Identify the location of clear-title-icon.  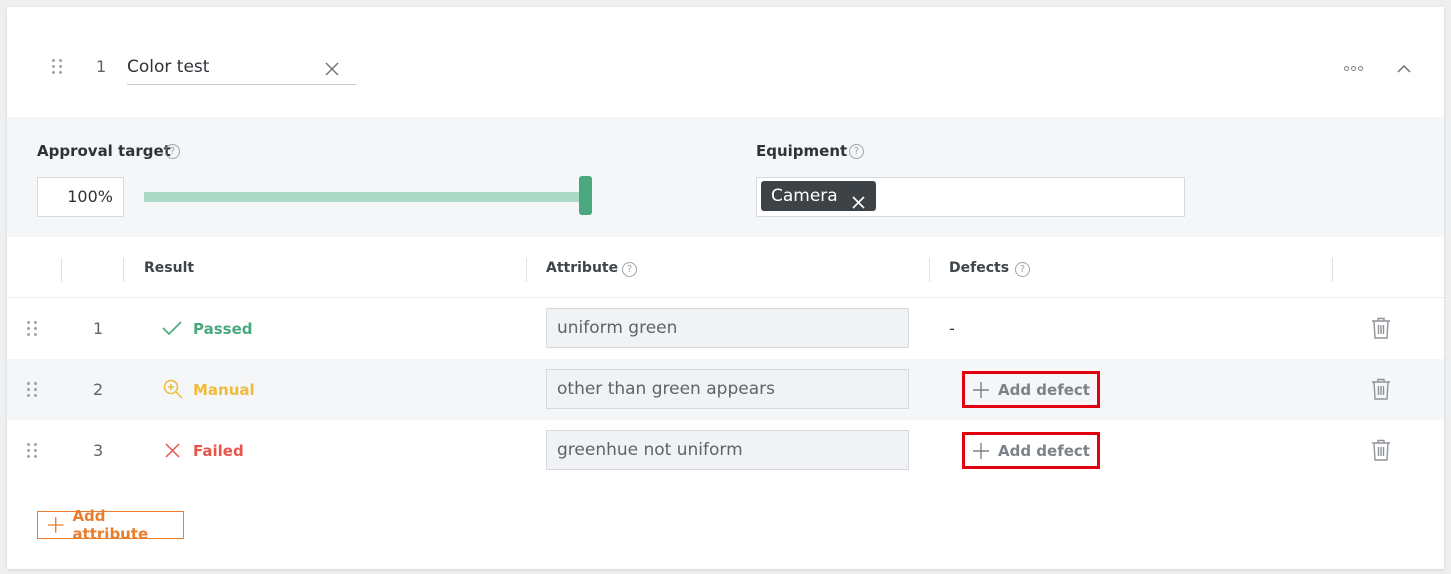
(332, 70).